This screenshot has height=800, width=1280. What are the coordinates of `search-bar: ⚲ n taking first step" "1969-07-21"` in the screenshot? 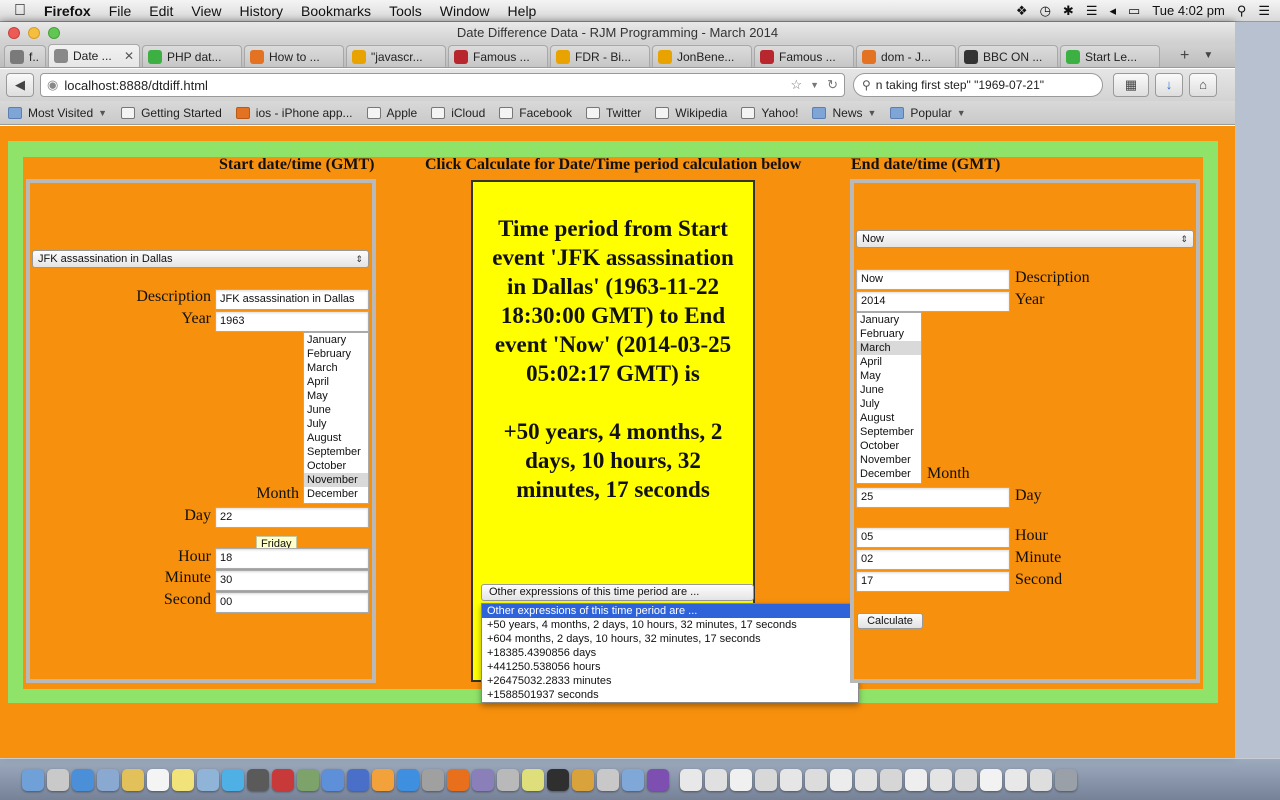 It's located at (978, 85).